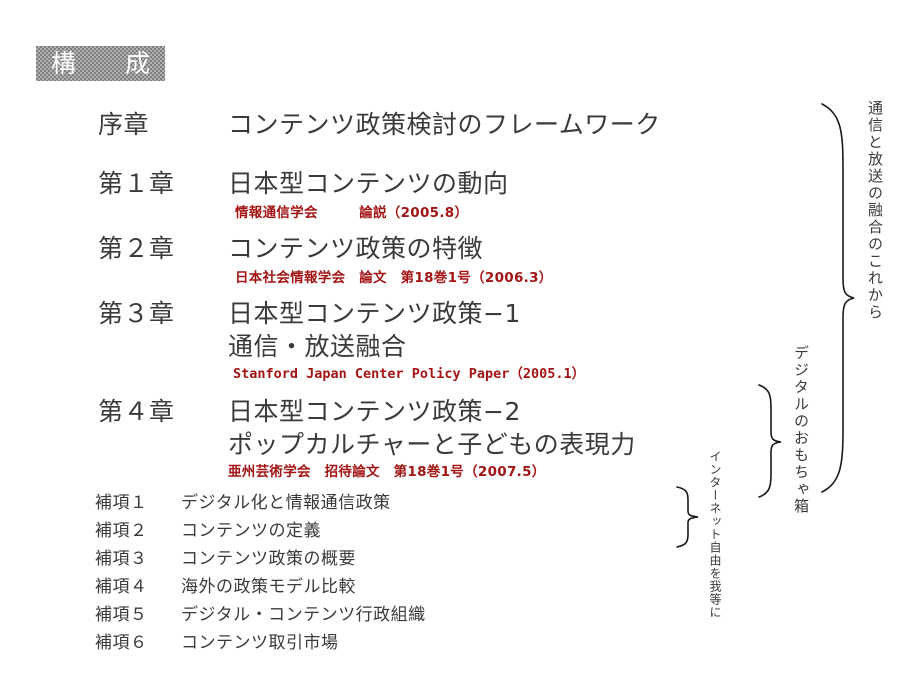 The height and width of the screenshot is (690, 920). Describe the element at coordinates (836, 298) in the screenshot. I see `brace-large-icon` at that location.